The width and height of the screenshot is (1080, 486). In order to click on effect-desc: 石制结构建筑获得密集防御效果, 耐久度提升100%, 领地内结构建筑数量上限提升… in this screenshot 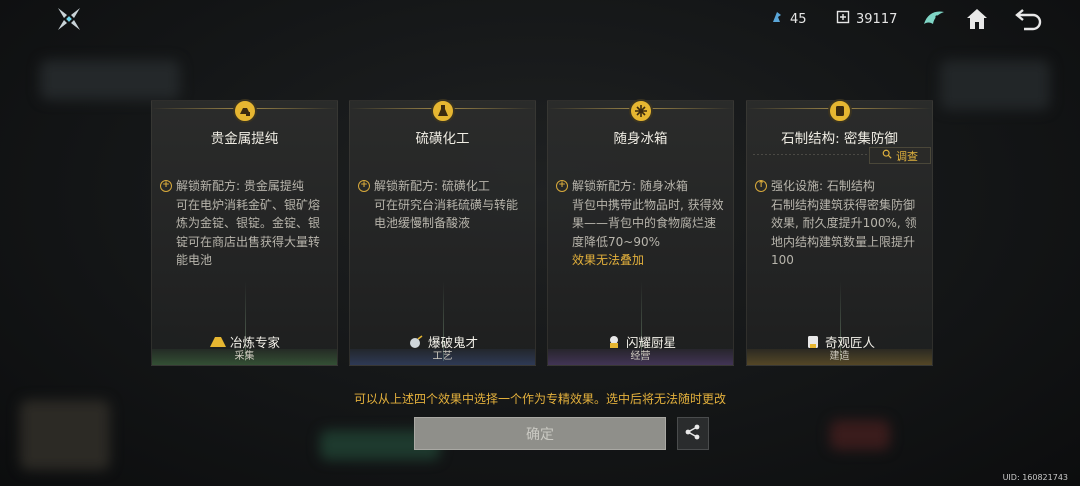, I will do `click(844, 232)`.